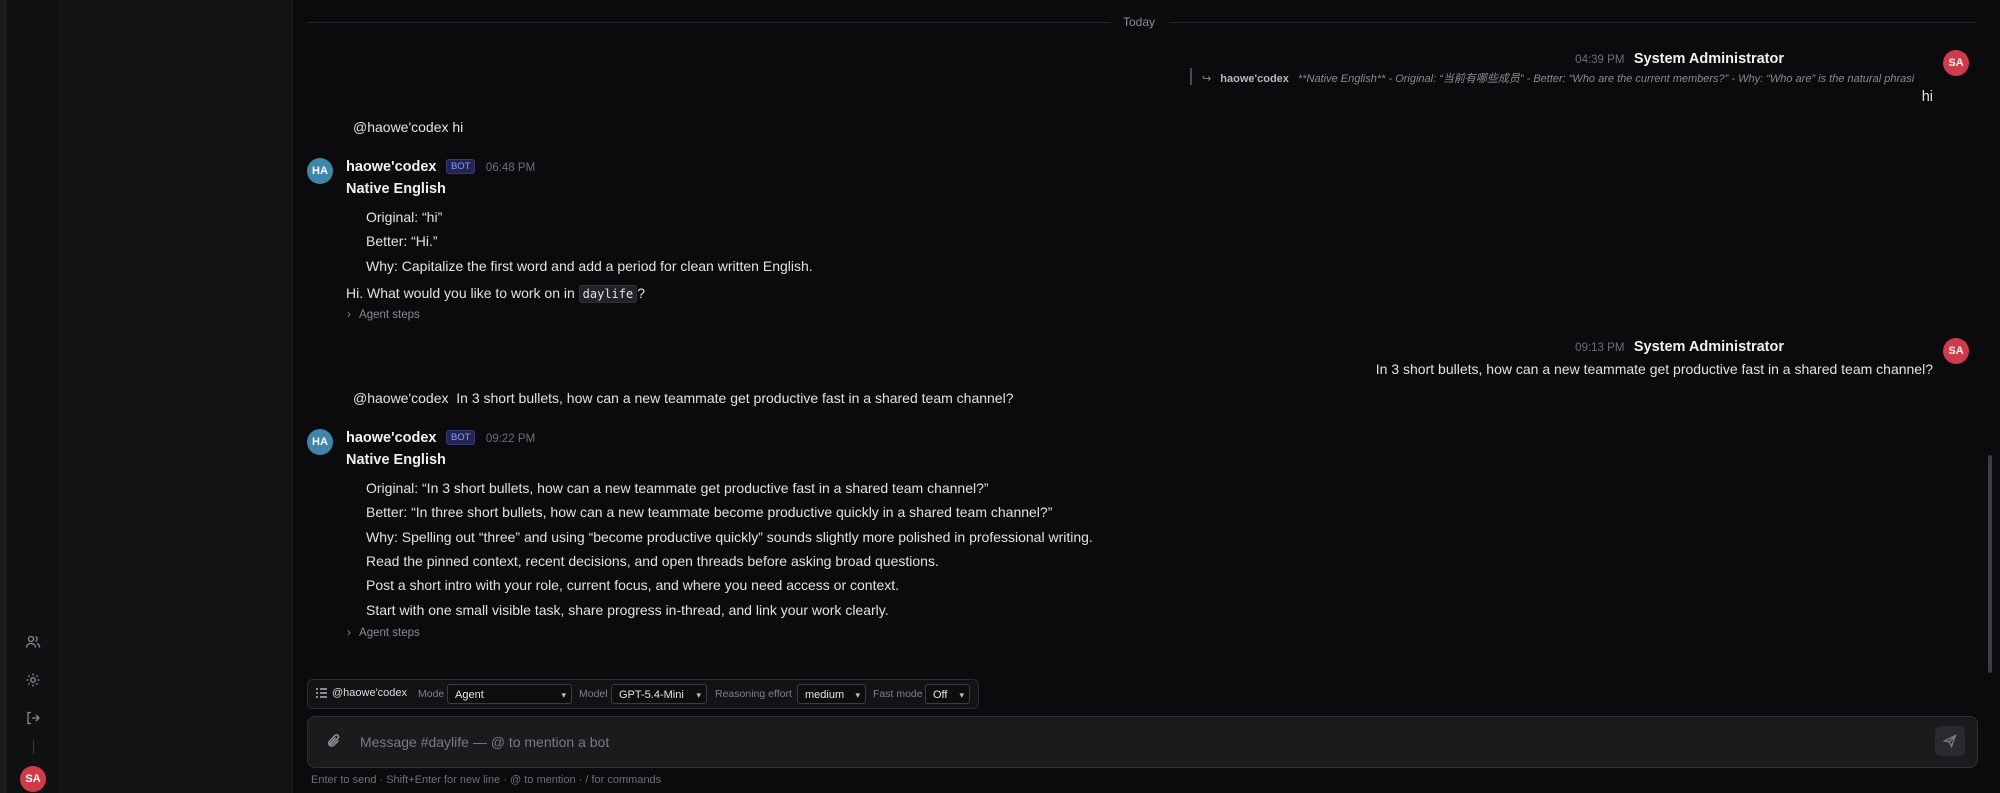 This screenshot has height=793, width=2000. What do you see at coordinates (825, 695) in the screenshot?
I see `reasoning-effort-value: medium` at bounding box center [825, 695].